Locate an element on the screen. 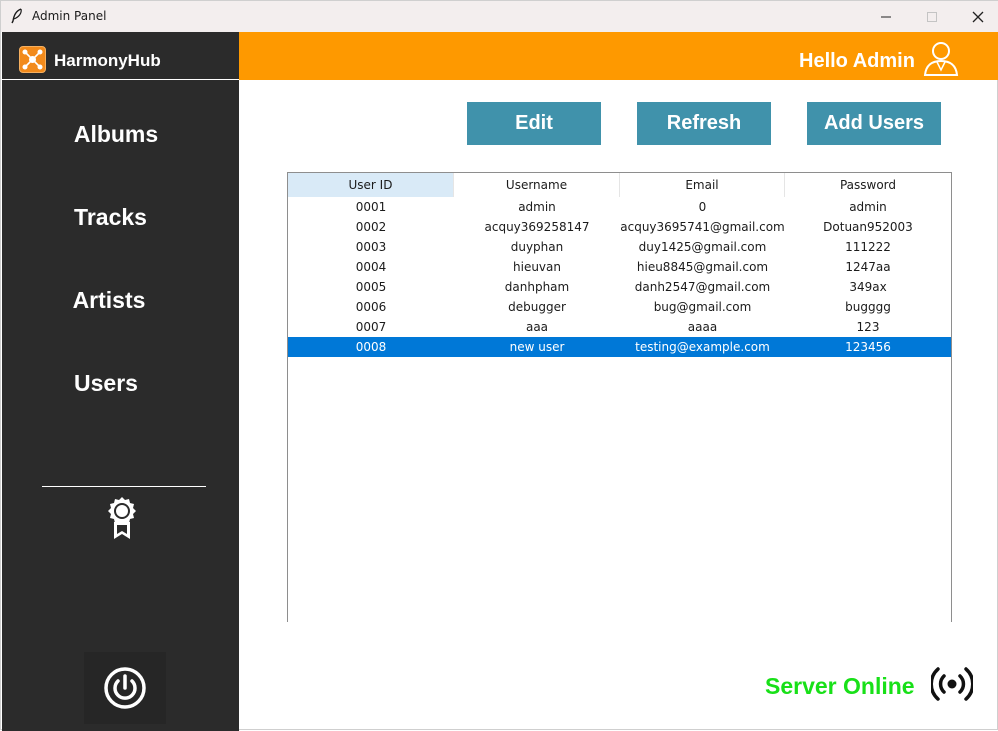 The width and height of the screenshot is (998, 731). table-cell: debugger is located at coordinates (537, 307).